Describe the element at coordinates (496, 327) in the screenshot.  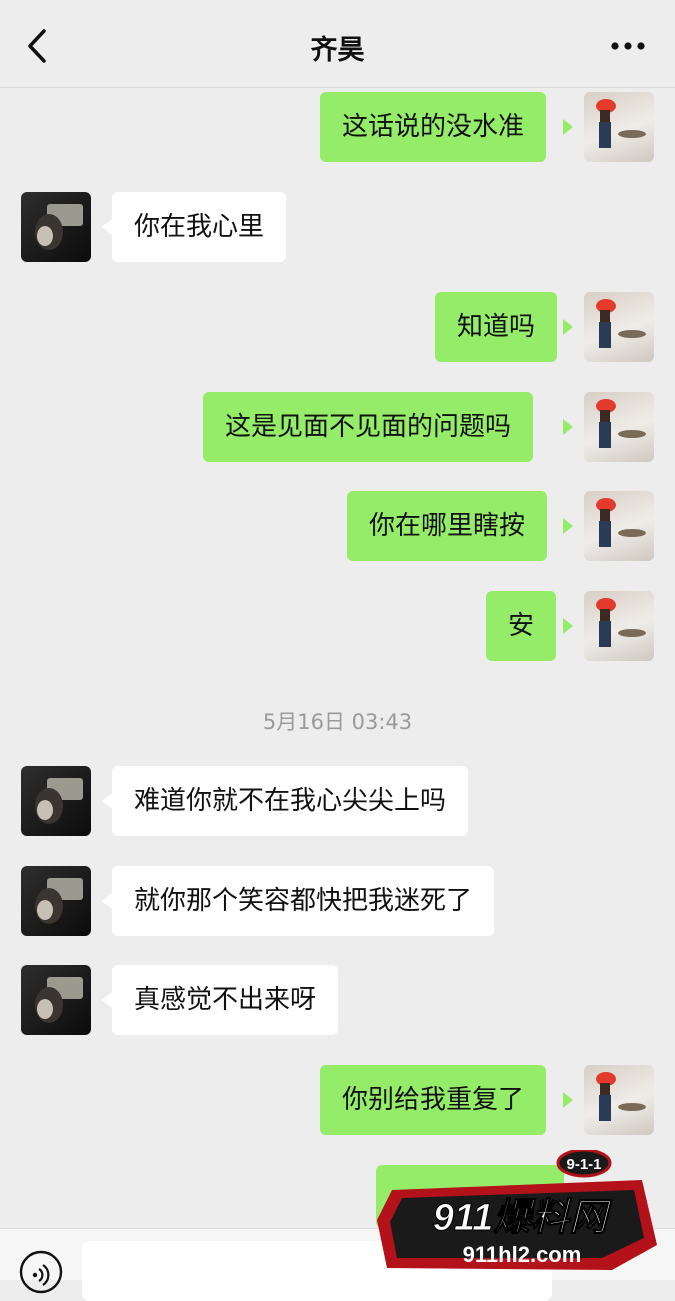
I see `message-bubble-sent: 知道吗` at that location.